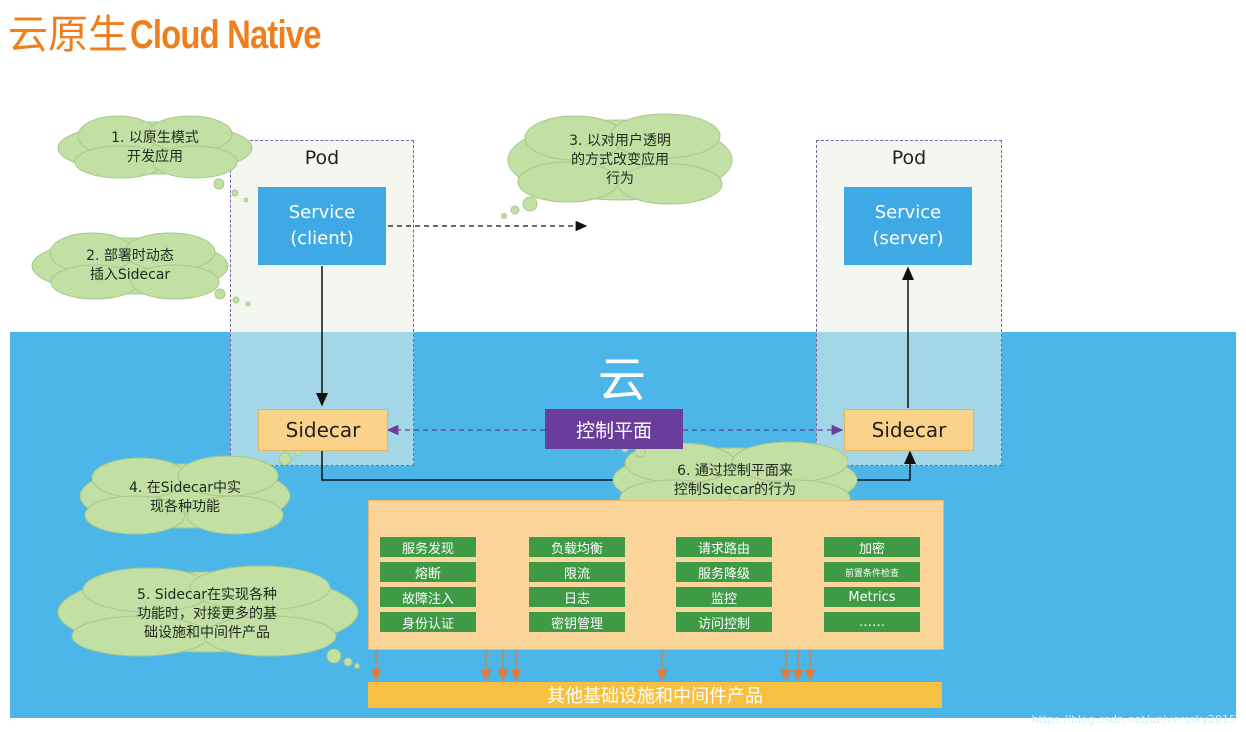  Describe the element at coordinates (655, 695) in the screenshot. I see `infrastructure-bar: 其他基础设施和中间件产品` at that location.